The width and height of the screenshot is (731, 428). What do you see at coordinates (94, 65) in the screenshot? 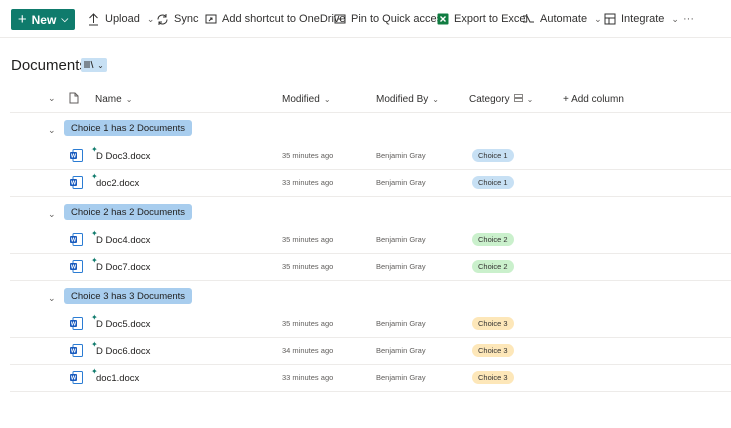
I see `view-switcher-button: ⌄` at bounding box center [94, 65].